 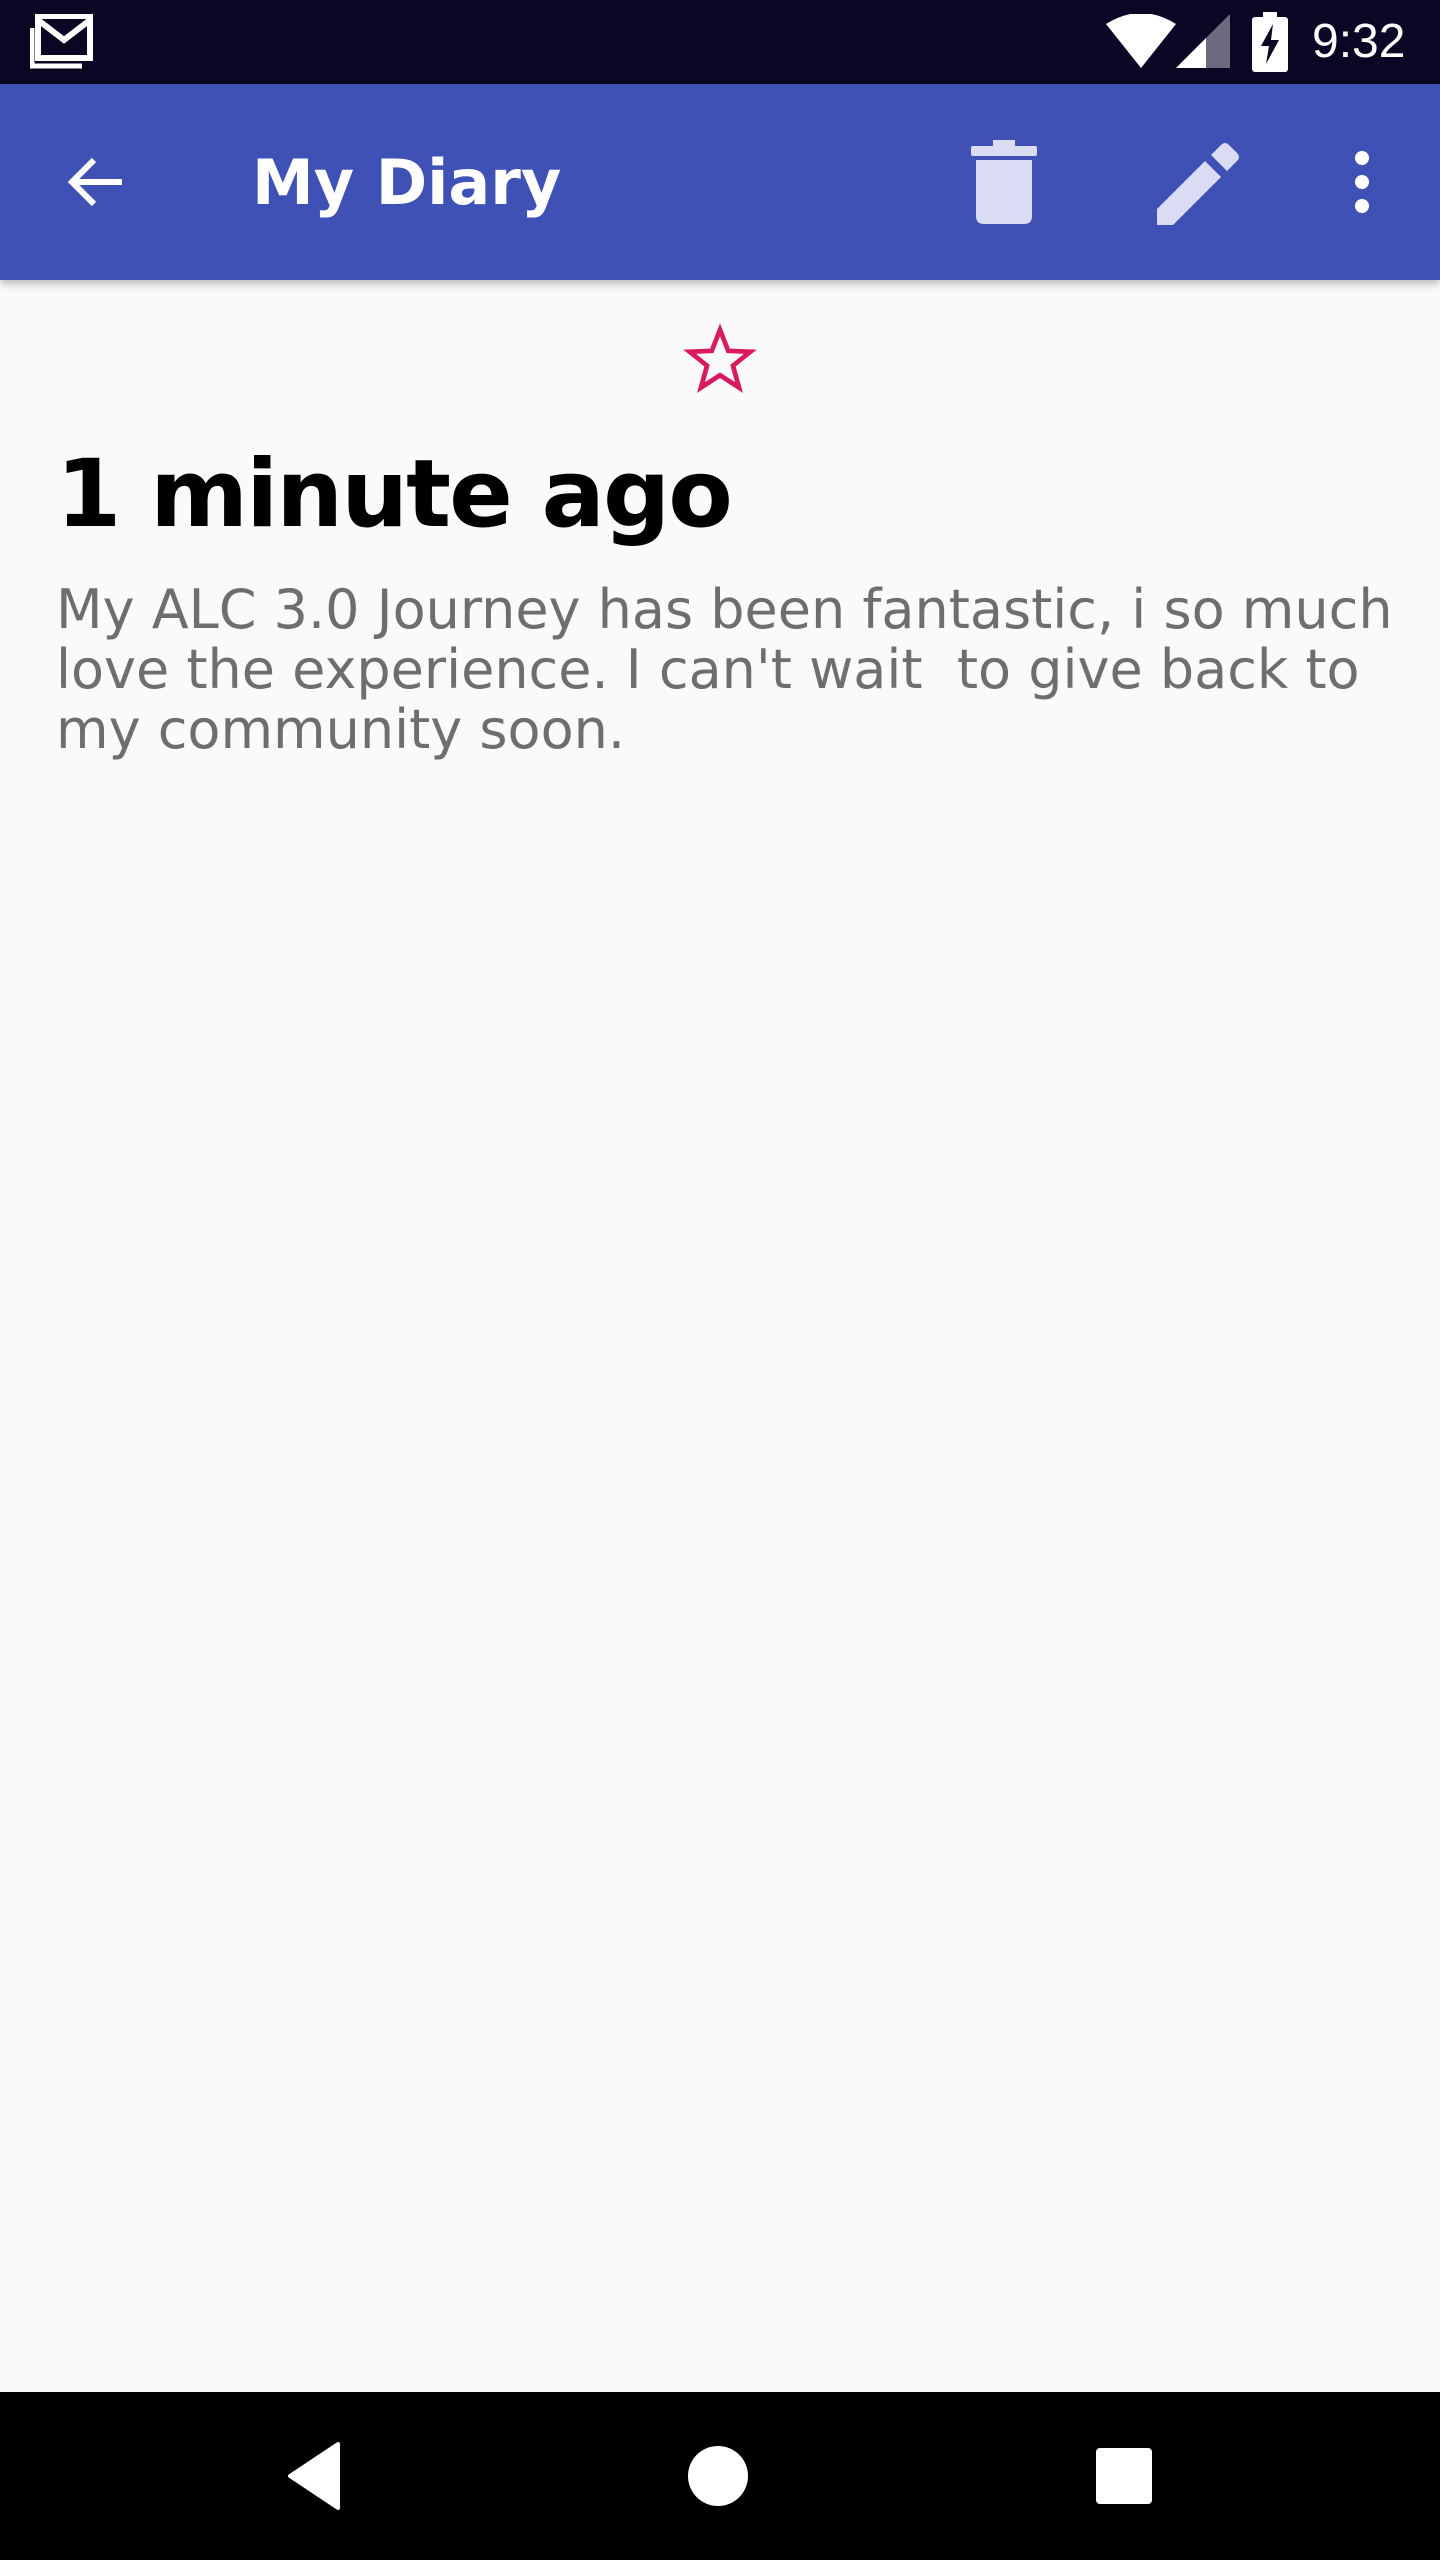 I want to click on nav-back-icon, so click(x=318, y=2476).